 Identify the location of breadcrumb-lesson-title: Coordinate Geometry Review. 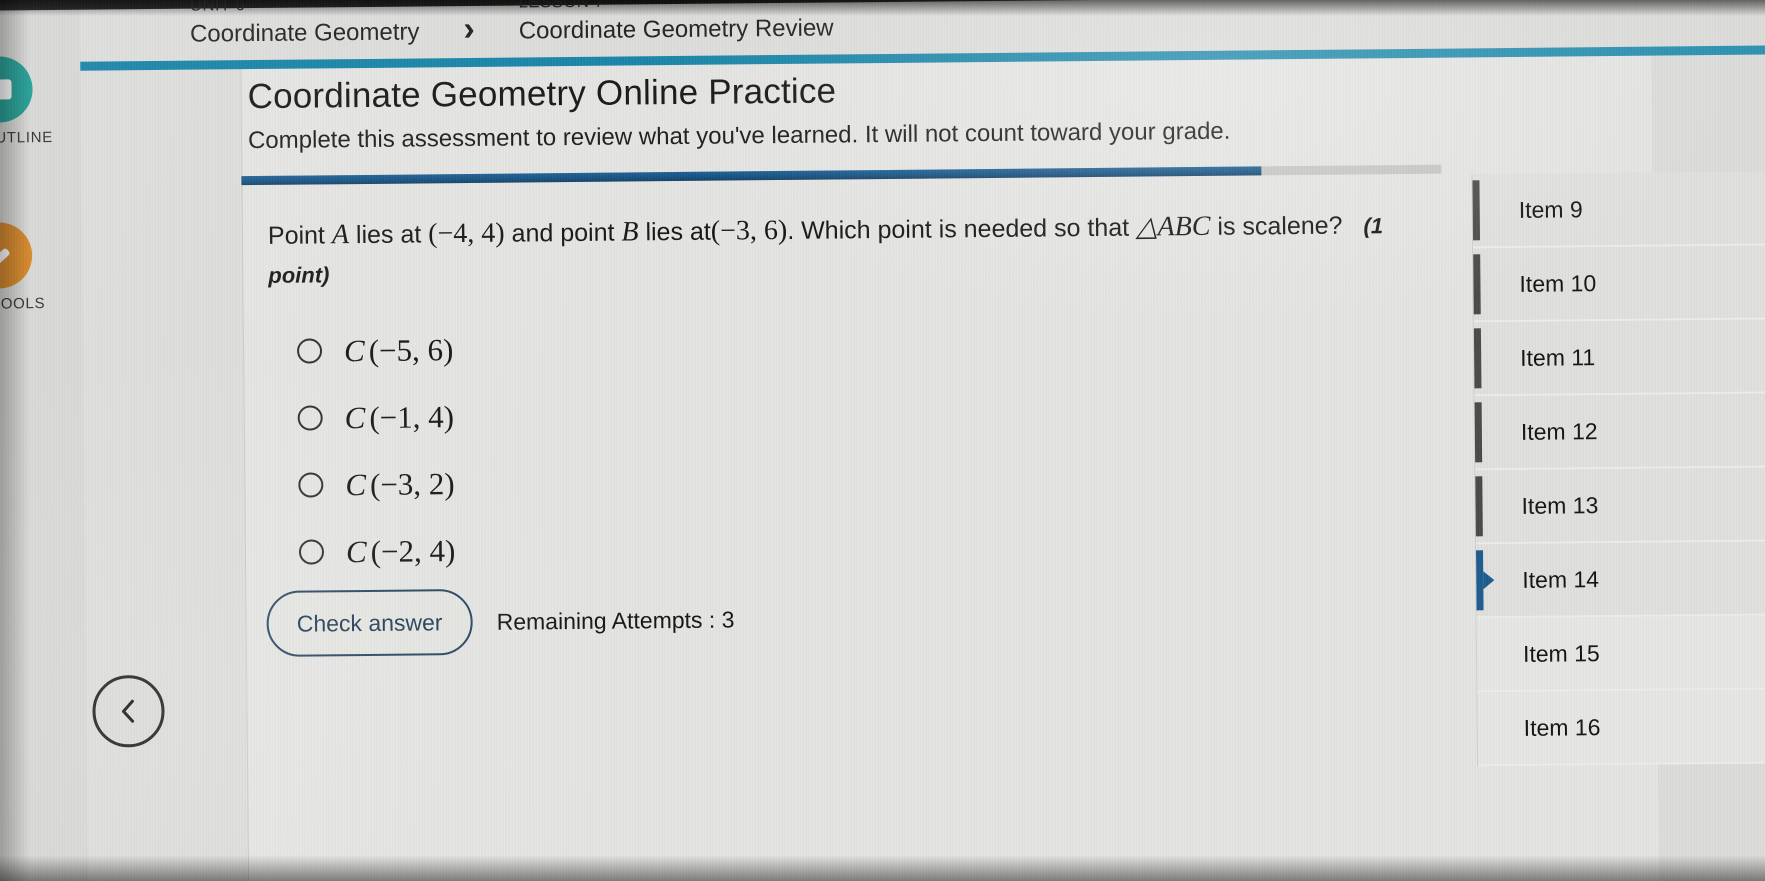
(676, 29).